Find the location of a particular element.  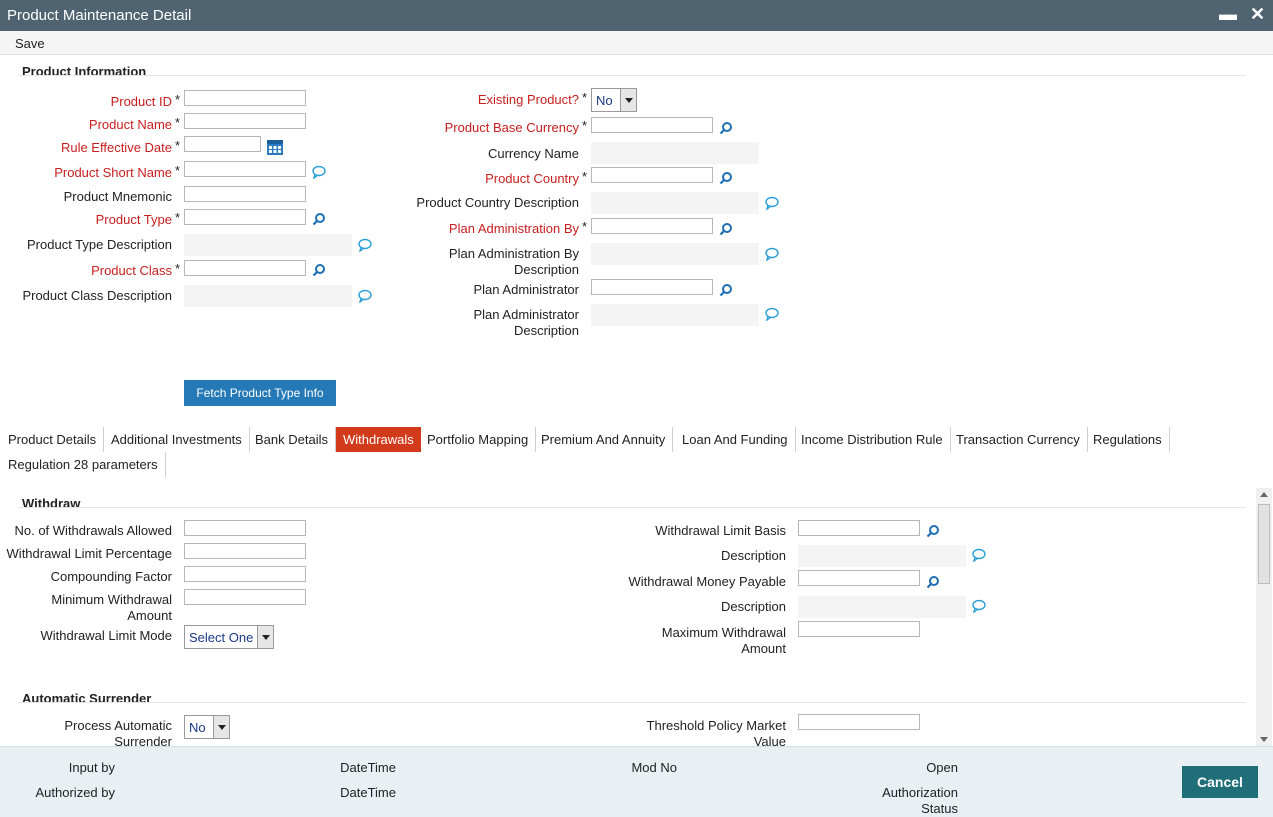

product-class-input is located at coordinates (245, 268).